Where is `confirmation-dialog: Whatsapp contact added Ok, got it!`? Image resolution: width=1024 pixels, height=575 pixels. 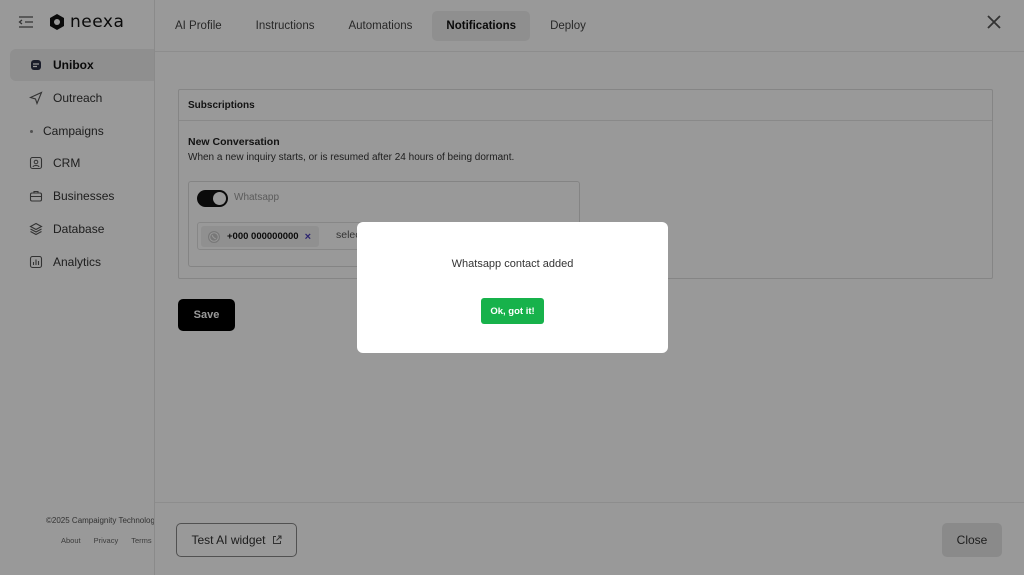
confirmation-dialog: Whatsapp contact added Ok, got it! is located at coordinates (512, 287).